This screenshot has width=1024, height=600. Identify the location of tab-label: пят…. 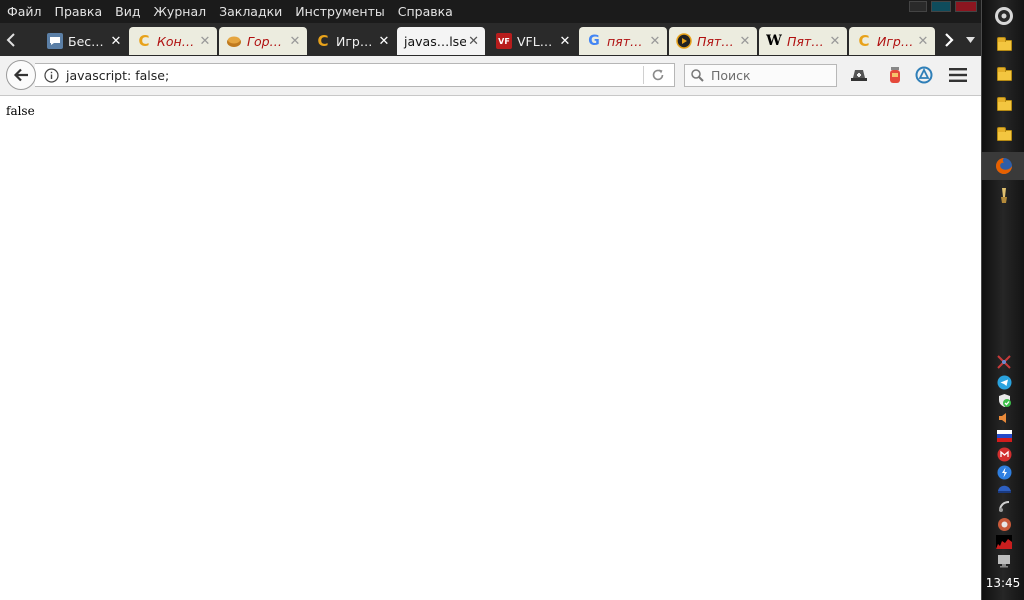
(625, 41).